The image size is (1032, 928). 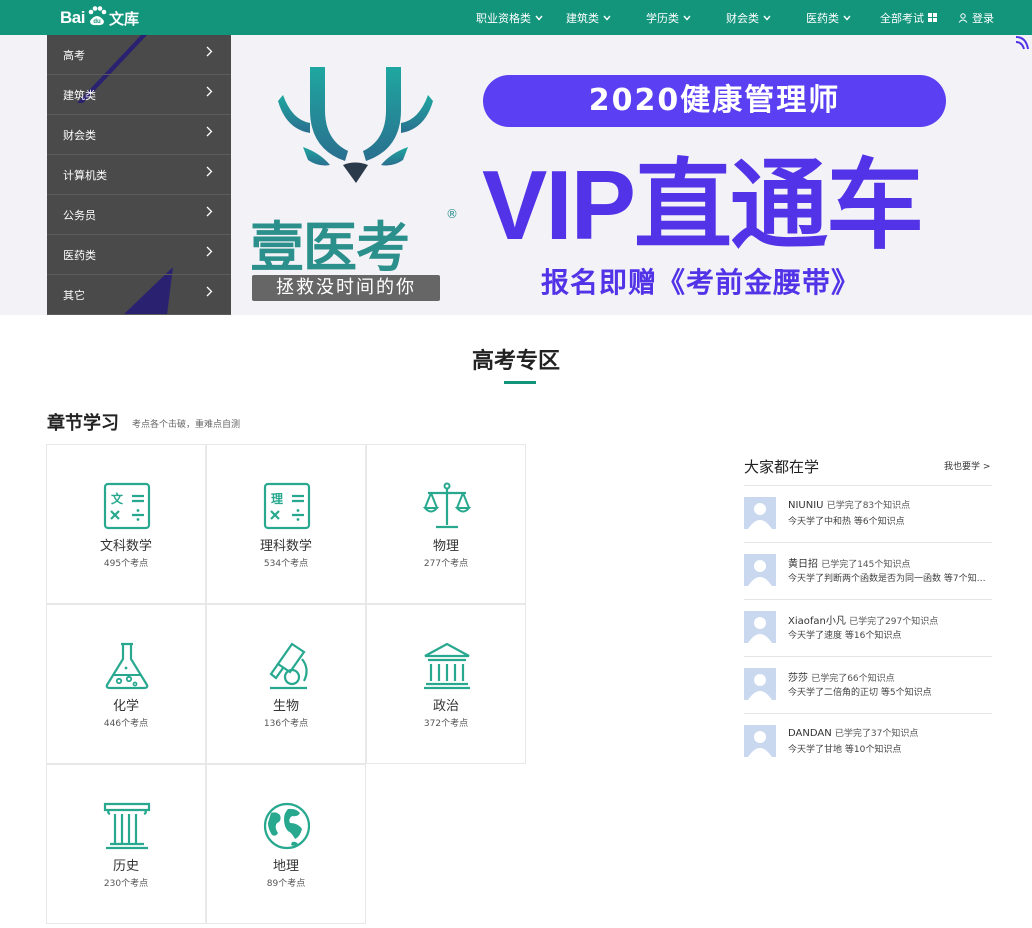 I want to click on learner-item: DANDAN 已学完了37个知识点 今天学了甘地 等10个知识点, so click(x=868, y=753).